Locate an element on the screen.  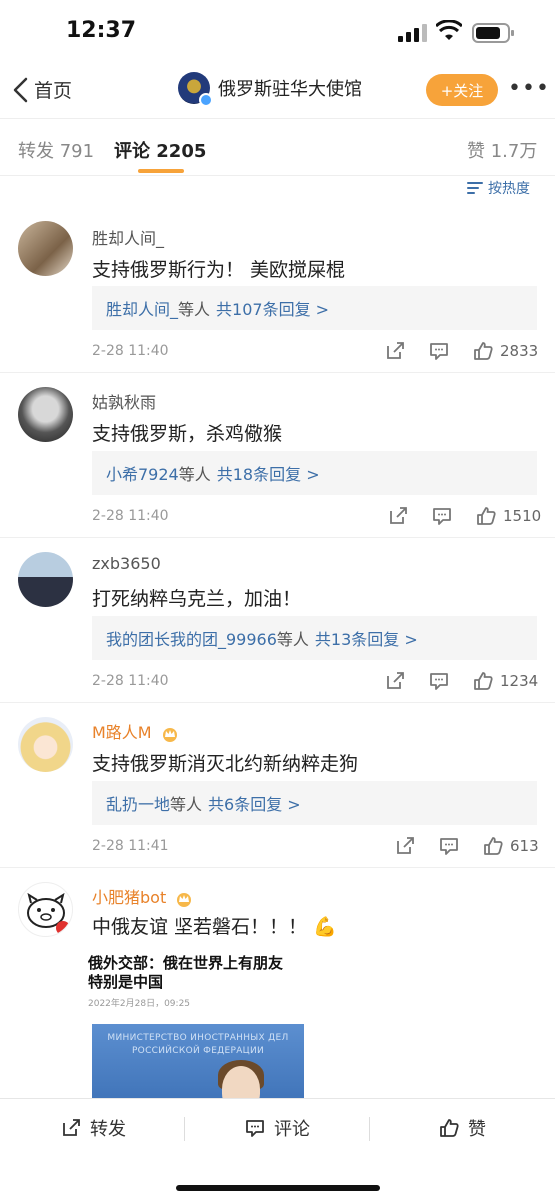
comment-username: 姑孰秋雨 is located at coordinates (124, 401).